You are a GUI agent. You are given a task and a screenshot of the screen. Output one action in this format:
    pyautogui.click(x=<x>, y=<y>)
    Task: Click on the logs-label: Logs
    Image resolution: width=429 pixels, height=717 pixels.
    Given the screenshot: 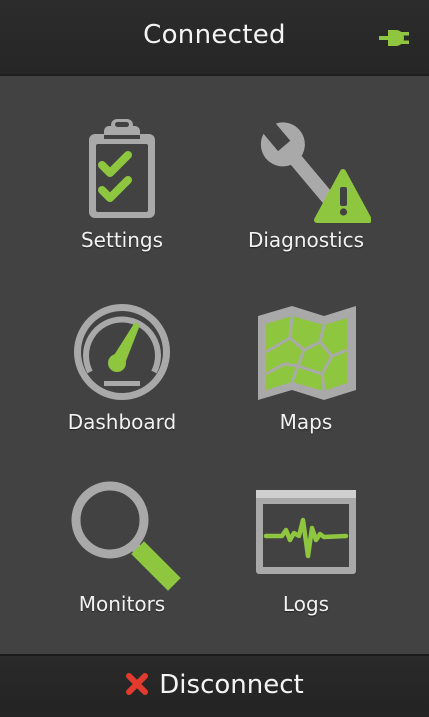 What is the action you would take?
    pyautogui.click(x=306, y=604)
    